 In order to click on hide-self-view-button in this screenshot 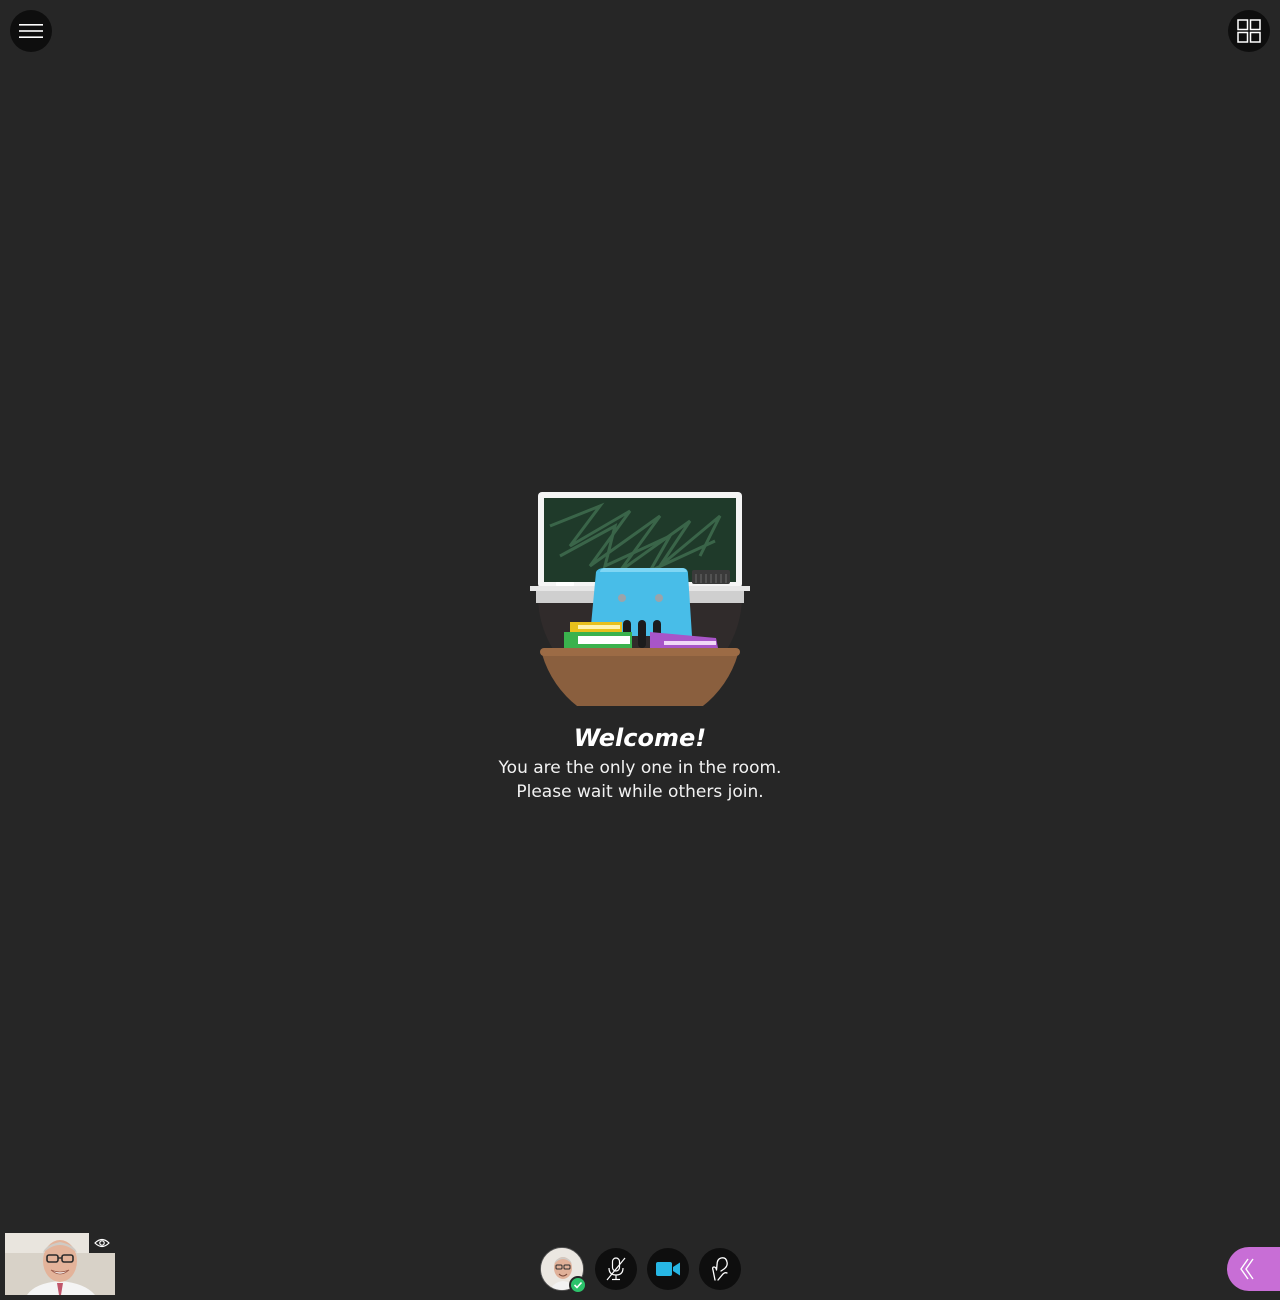, I will do `click(102, 1243)`.